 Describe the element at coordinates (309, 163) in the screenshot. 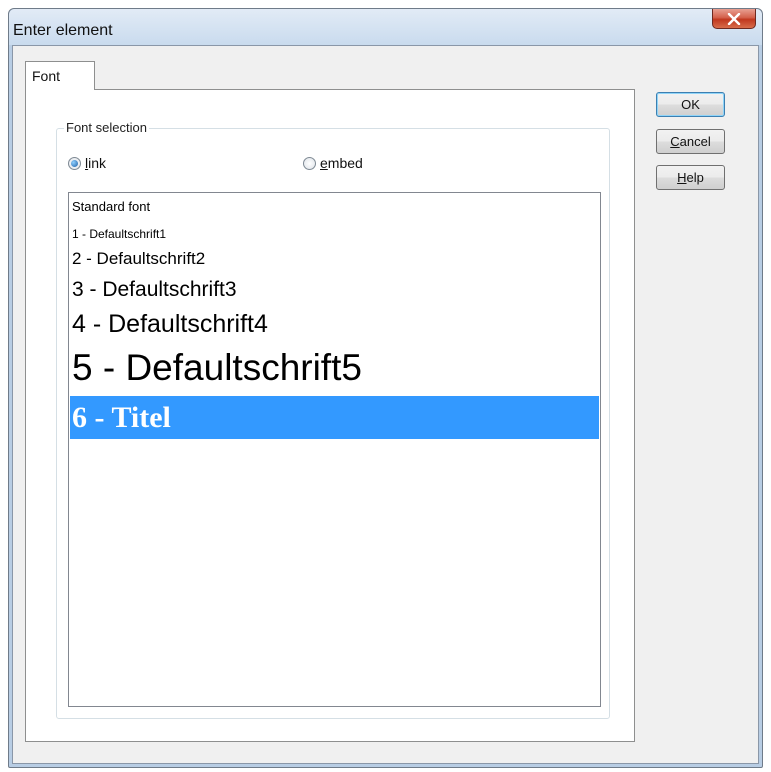

I see `radio-embed-circle` at that location.